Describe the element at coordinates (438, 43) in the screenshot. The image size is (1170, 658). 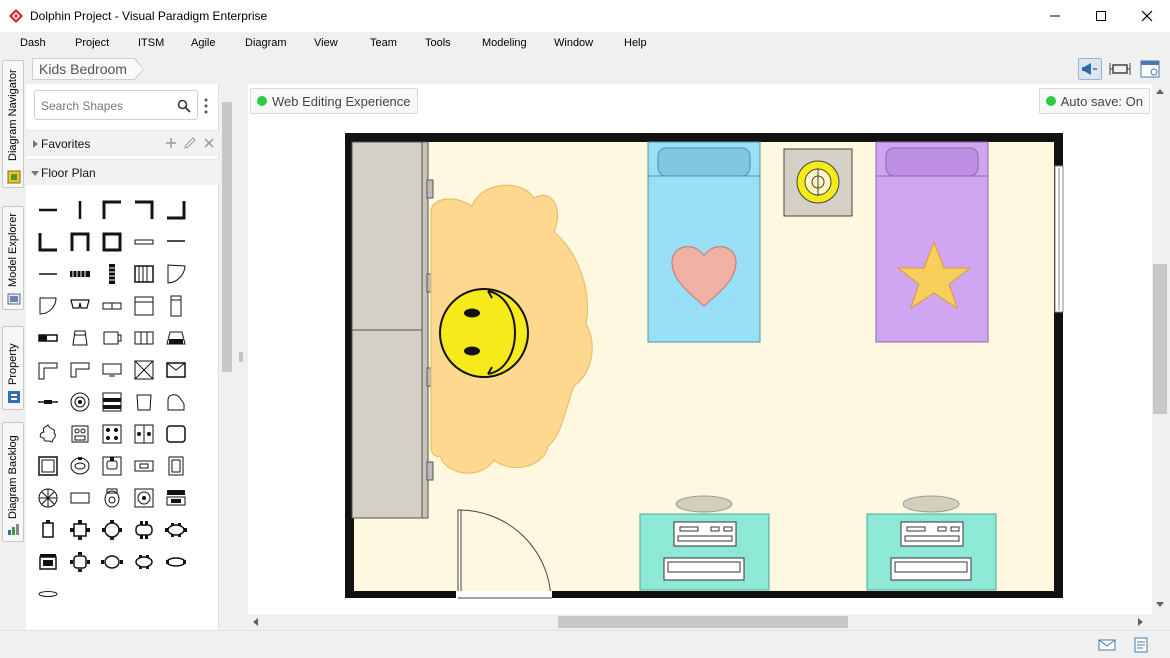
I see `menu-tools: Tools` at that location.